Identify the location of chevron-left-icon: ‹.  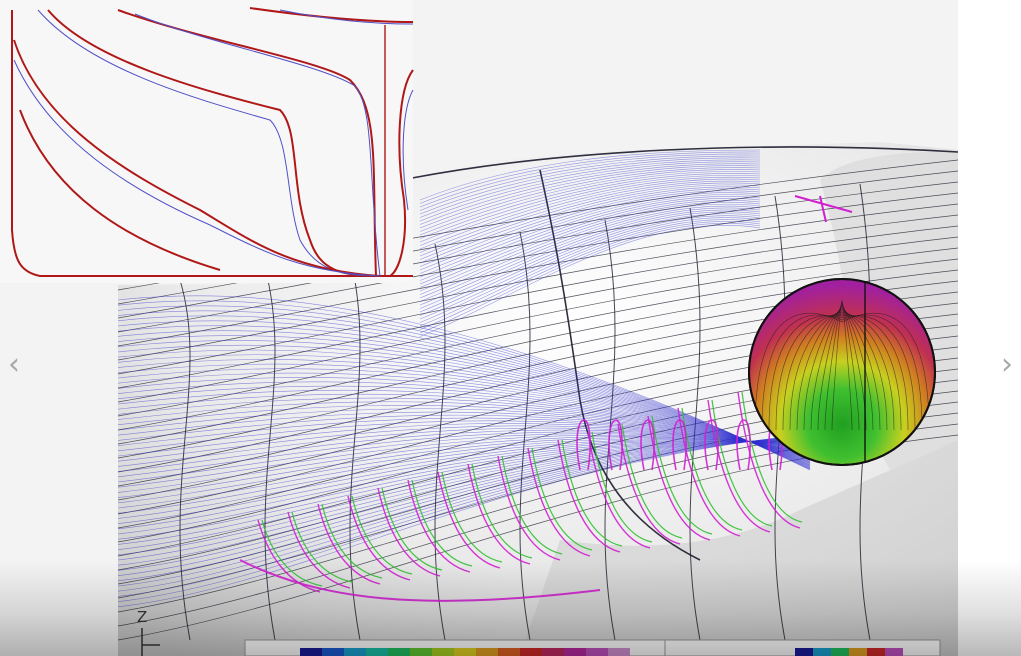
(14, 364).